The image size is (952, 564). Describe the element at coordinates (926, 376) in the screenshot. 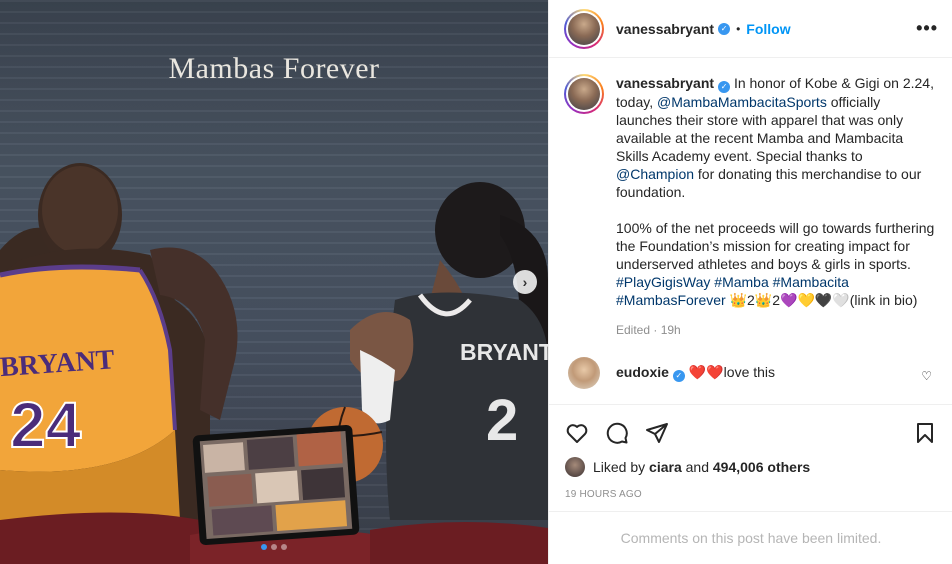

I see `comment-like-heart-icon: ♡` at that location.